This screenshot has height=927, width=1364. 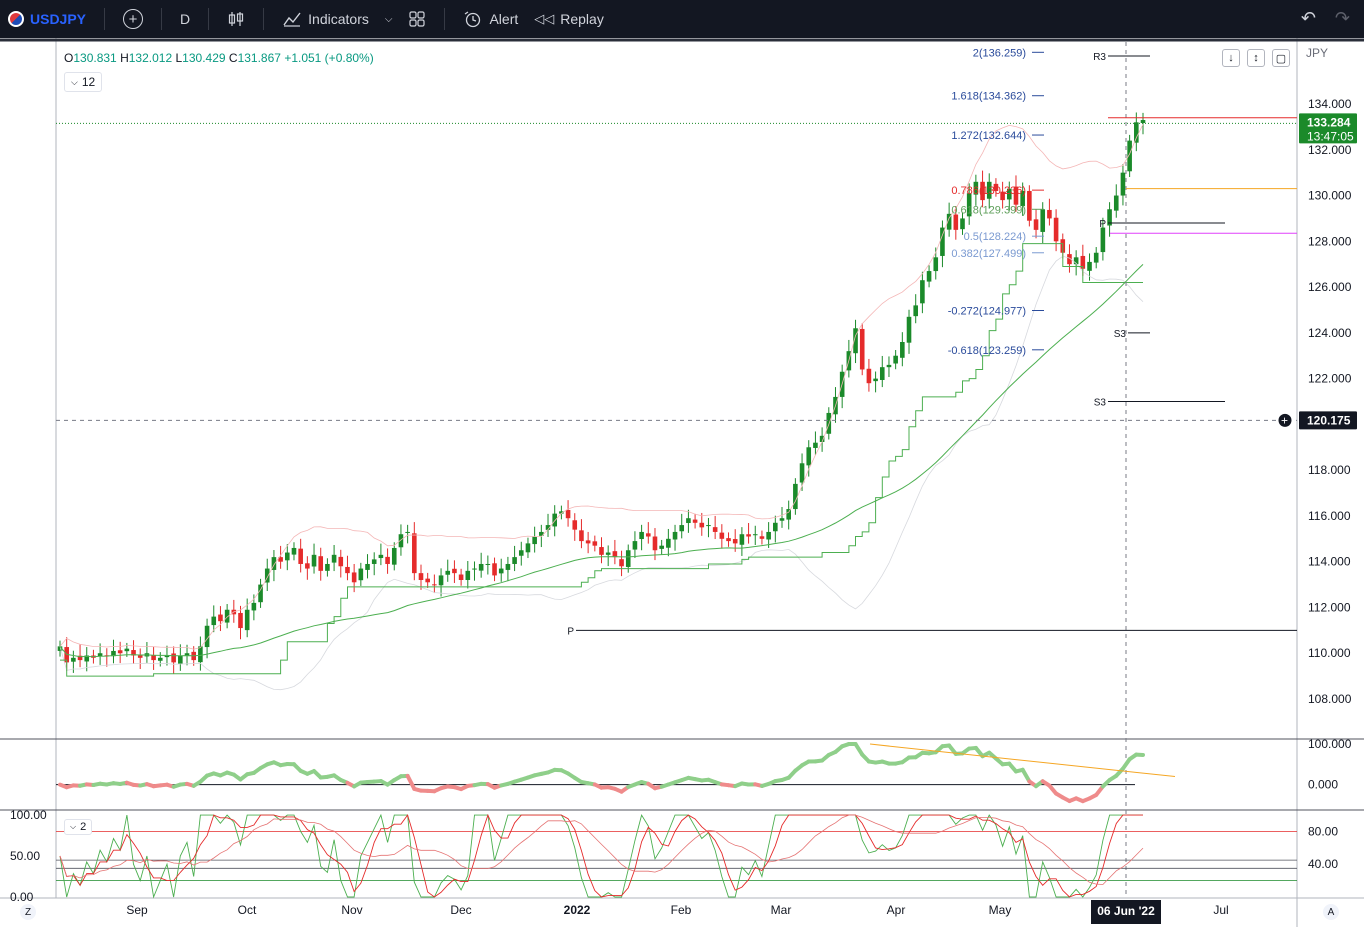 I want to click on x-axis-tick-label: Sep, so click(x=137, y=910).